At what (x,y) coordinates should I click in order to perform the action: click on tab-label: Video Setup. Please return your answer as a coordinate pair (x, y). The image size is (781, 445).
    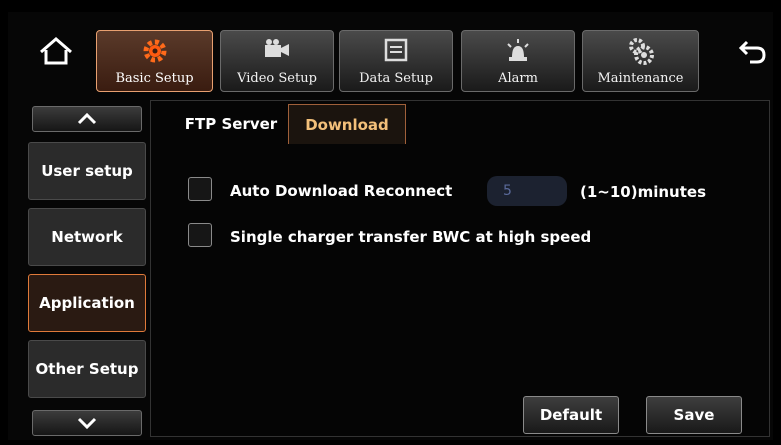
    Looking at the image, I should click on (277, 78).